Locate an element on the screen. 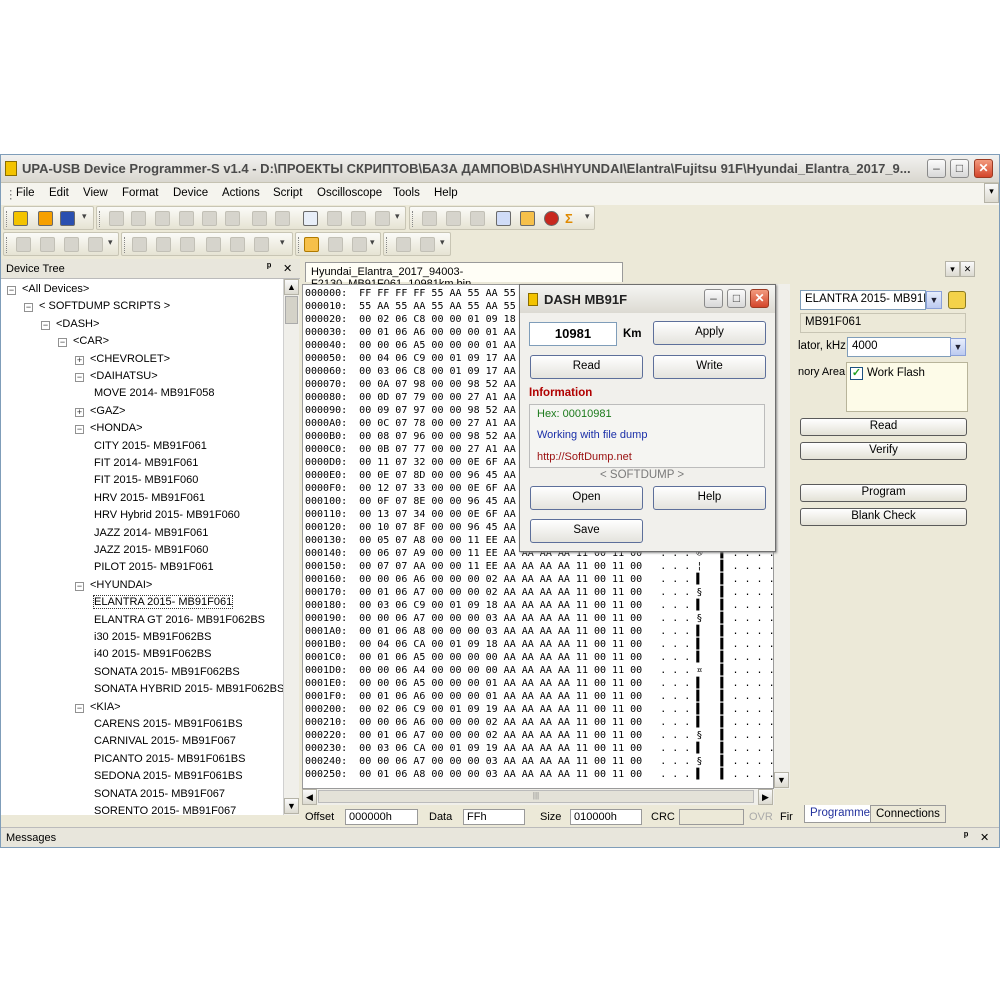  menu-file: File is located at coordinates (25, 193).